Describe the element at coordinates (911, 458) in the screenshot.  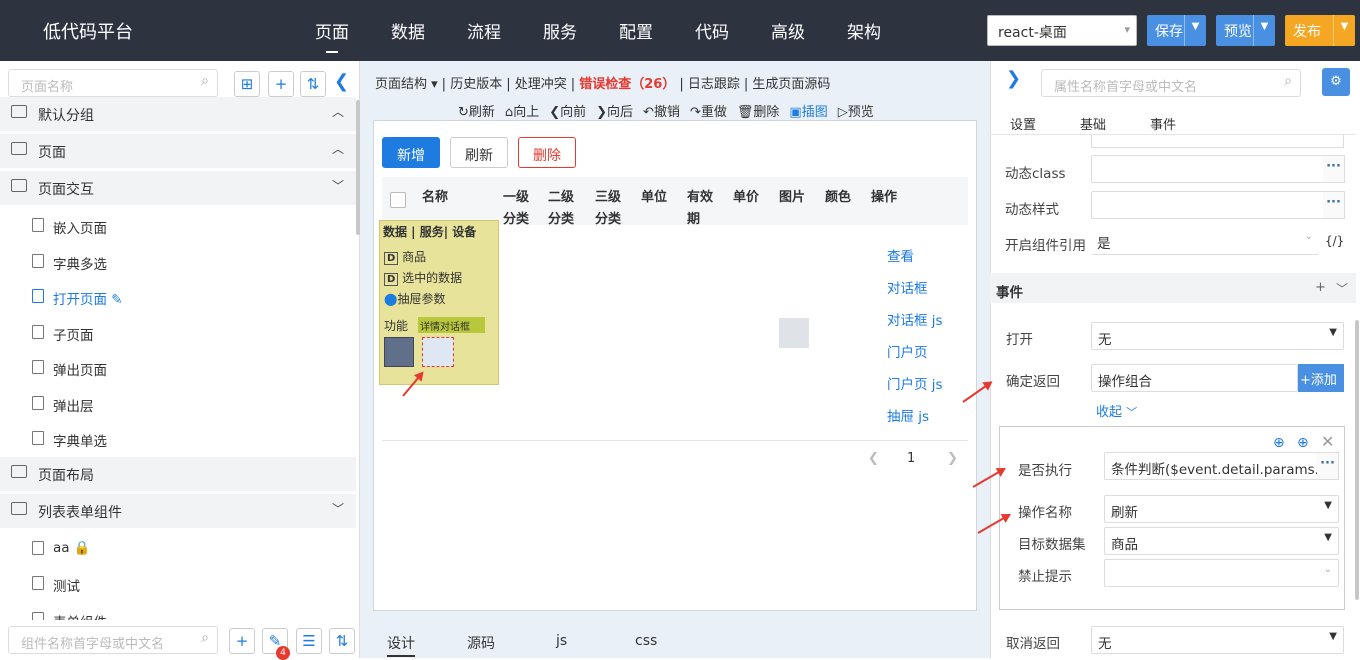
I see `page-number: 1` at that location.